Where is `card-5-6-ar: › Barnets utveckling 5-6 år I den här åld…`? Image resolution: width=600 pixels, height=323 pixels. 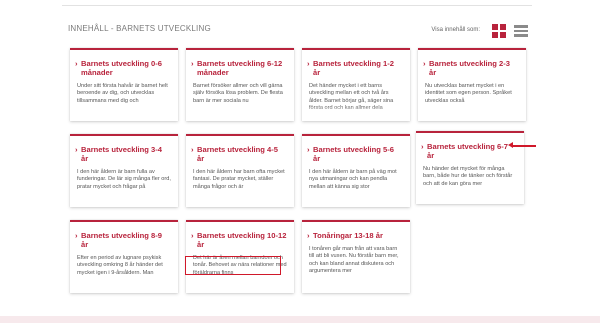 card-5-6-ar: › Barnets utveckling 5-6 år I den här åld… is located at coordinates (356, 170).